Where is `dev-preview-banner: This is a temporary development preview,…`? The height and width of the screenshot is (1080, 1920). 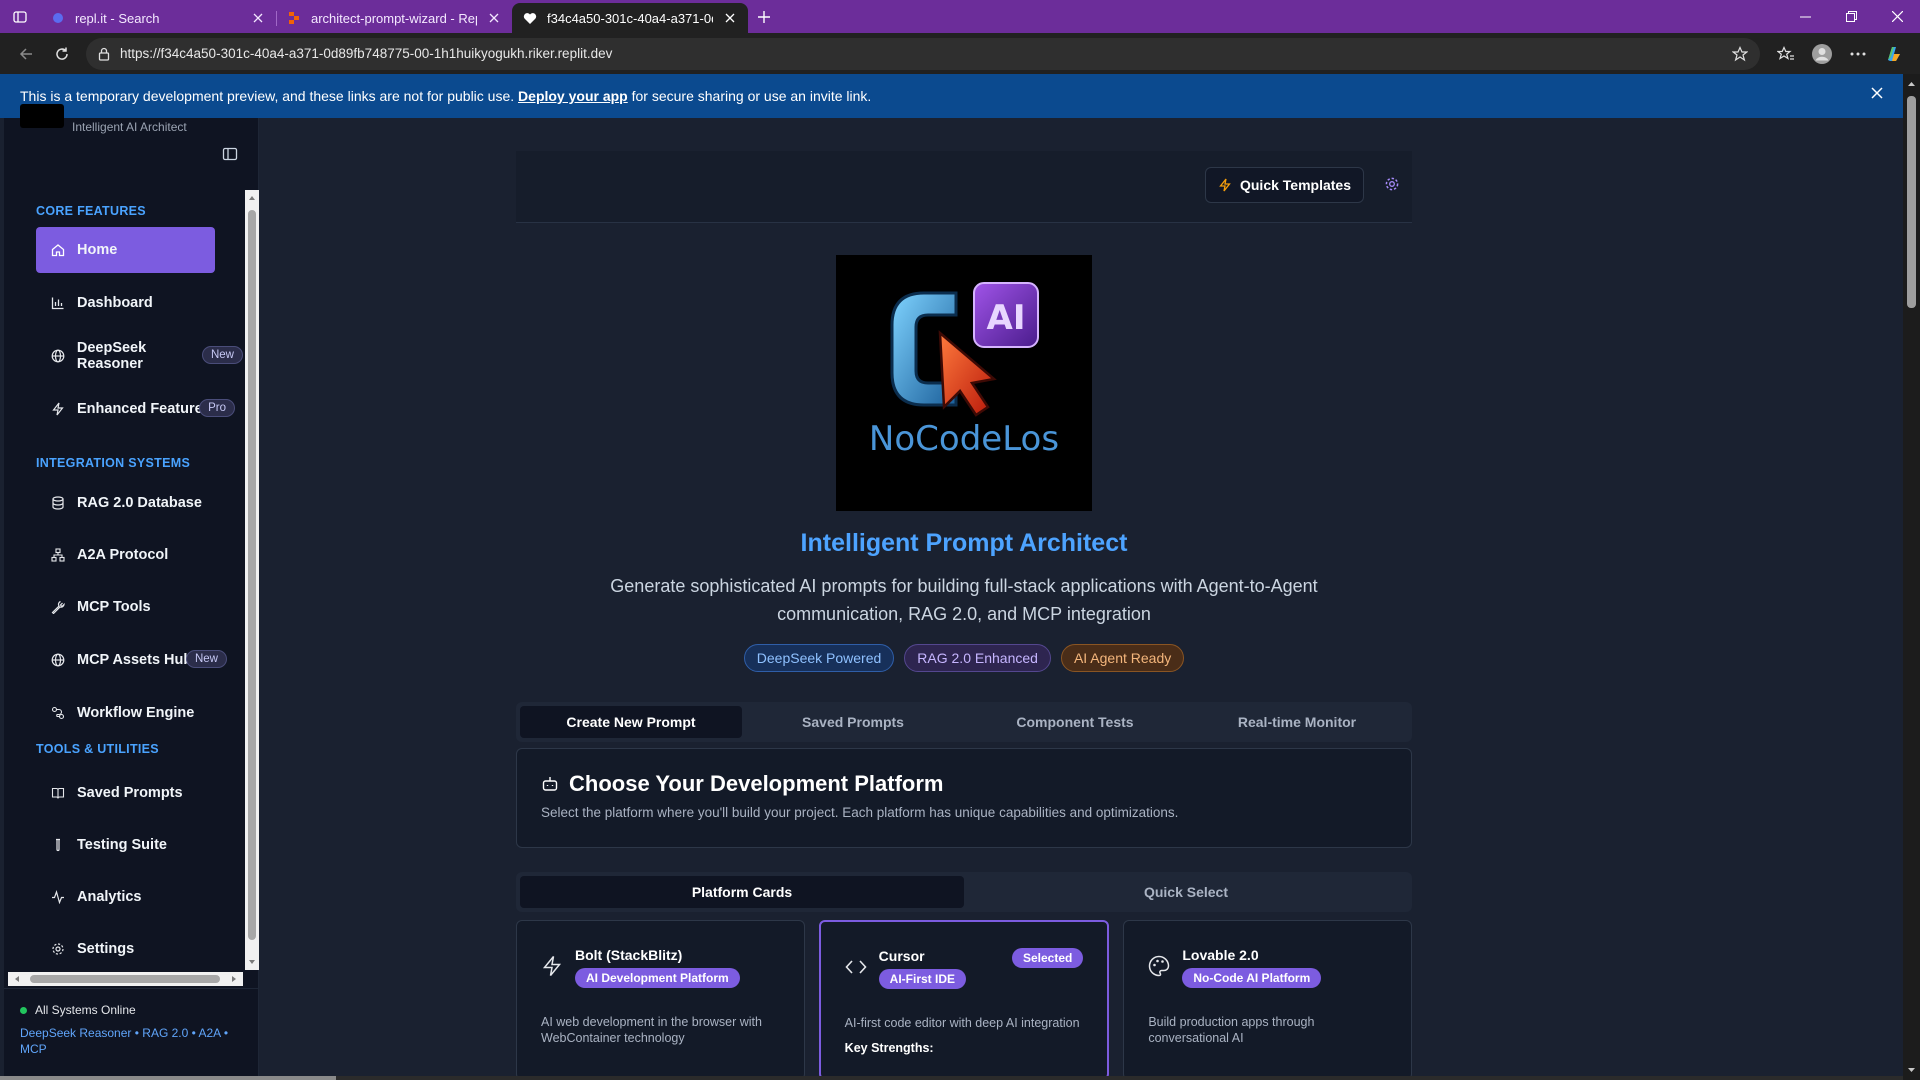 dev-preview-banner: This is a temporary development preview,… is located at coordinates (951, 96).